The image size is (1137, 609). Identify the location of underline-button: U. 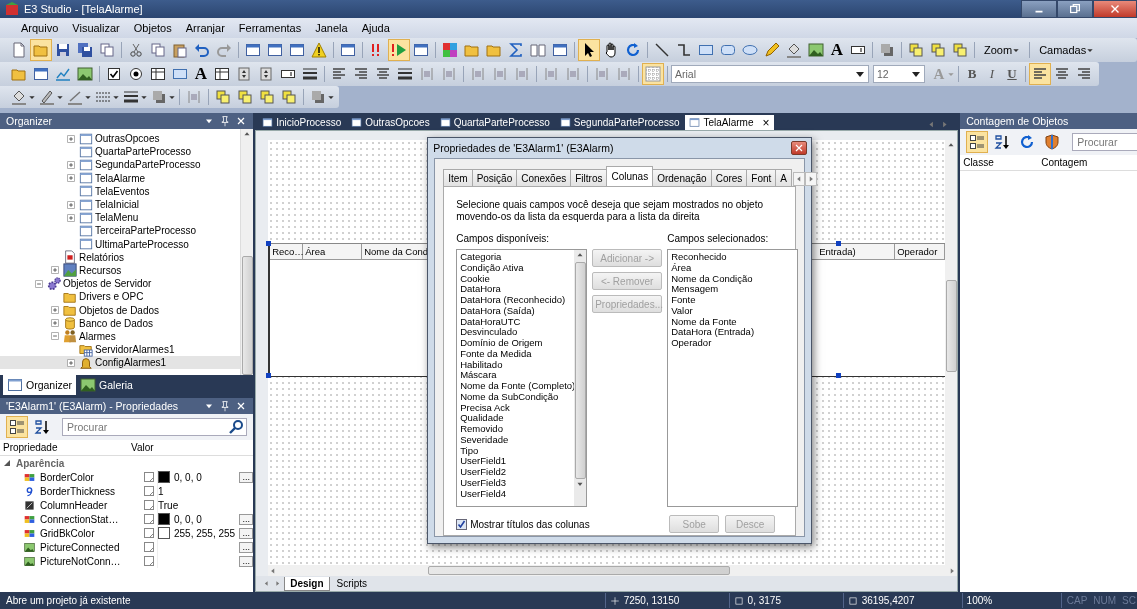
(1012, 74).